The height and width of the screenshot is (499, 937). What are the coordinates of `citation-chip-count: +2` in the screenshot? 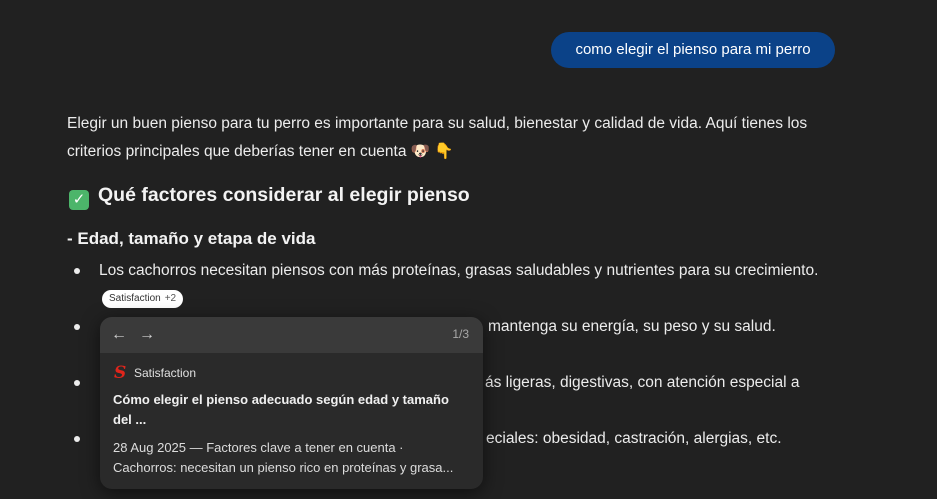 It's located at (170, 298).